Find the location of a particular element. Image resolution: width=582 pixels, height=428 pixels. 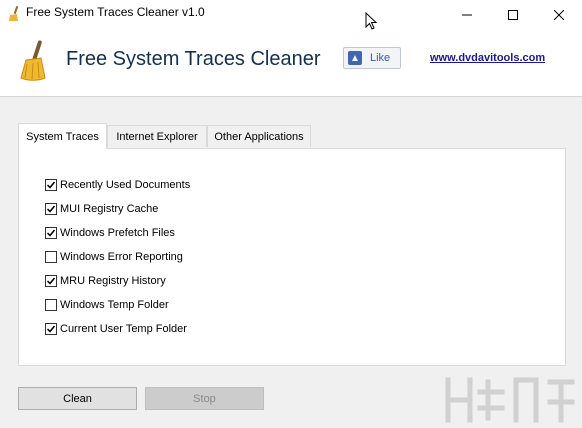

website-link: www.dvdavitools.com is located at coordinates (487, 58).